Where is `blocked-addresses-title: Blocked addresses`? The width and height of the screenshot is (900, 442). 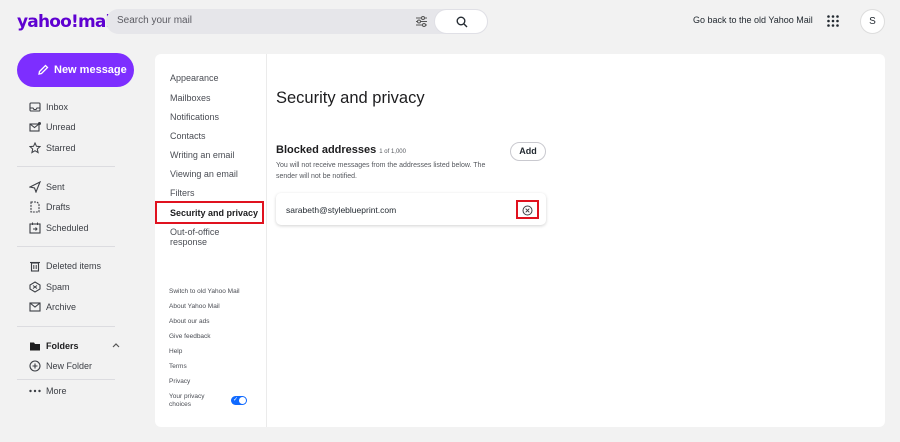 blocked-addresses-title: Blocked addresses is located at coordinates (326, 150).